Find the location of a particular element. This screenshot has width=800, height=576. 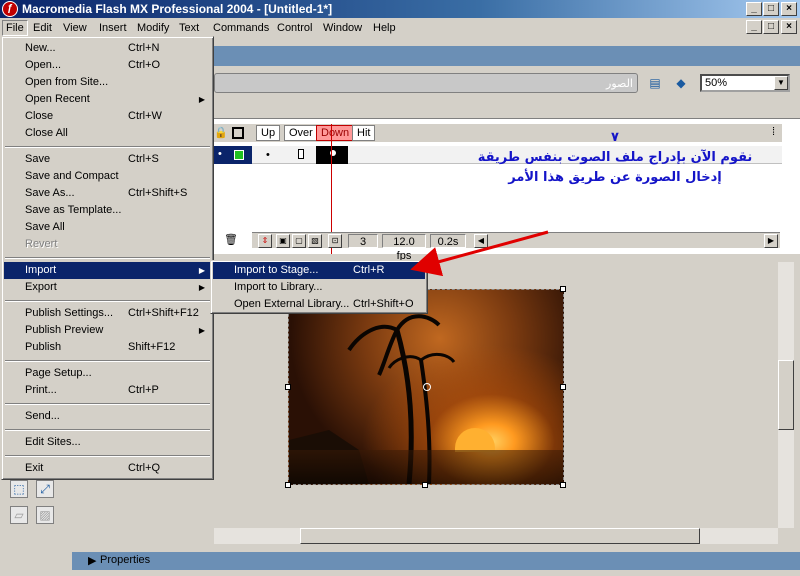

annotation-step-number: ٧ is located at coordinates (615, 137).